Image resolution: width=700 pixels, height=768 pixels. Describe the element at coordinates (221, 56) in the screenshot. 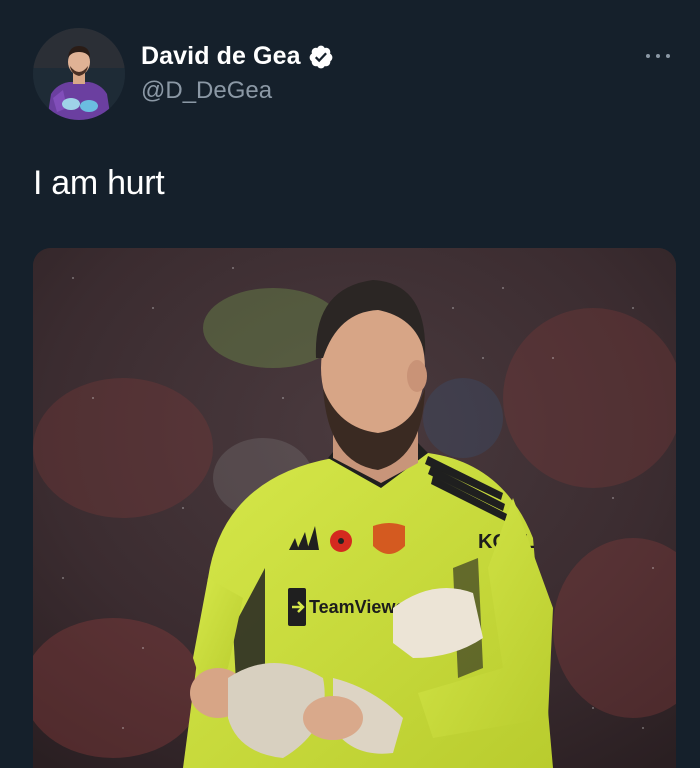

I see `display-name: David de Gea` at that location.